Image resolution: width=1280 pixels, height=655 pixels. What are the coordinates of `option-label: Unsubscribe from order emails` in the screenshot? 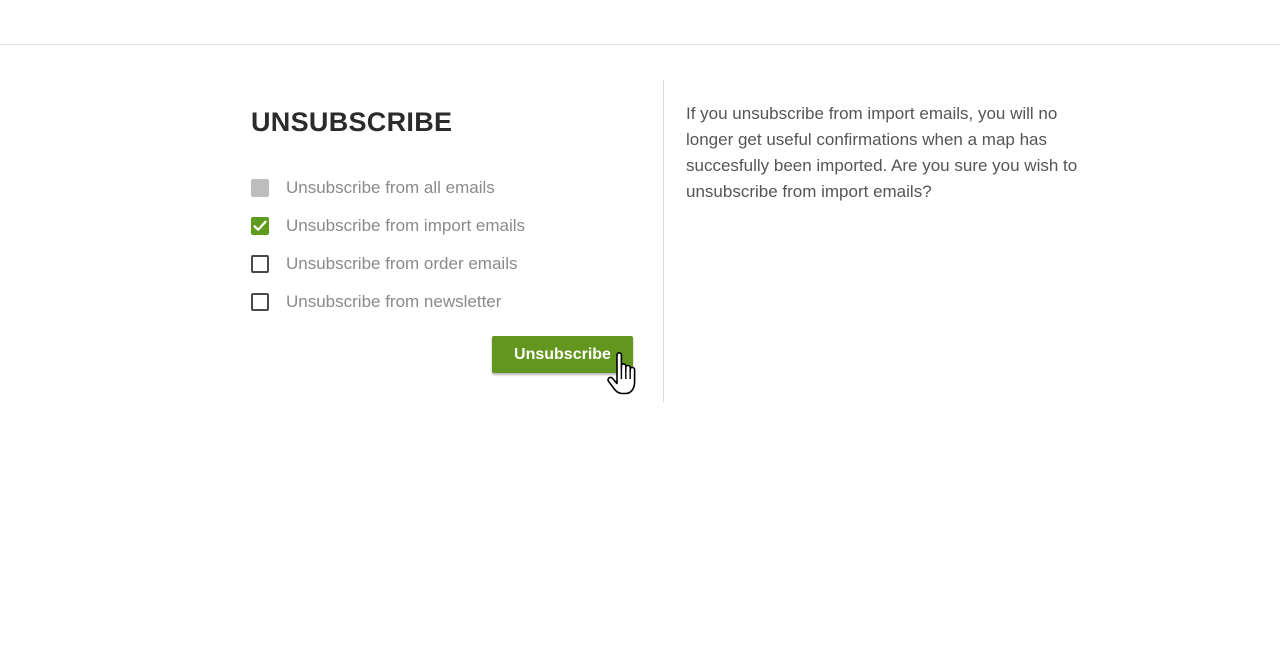 It's located at (402, 263).